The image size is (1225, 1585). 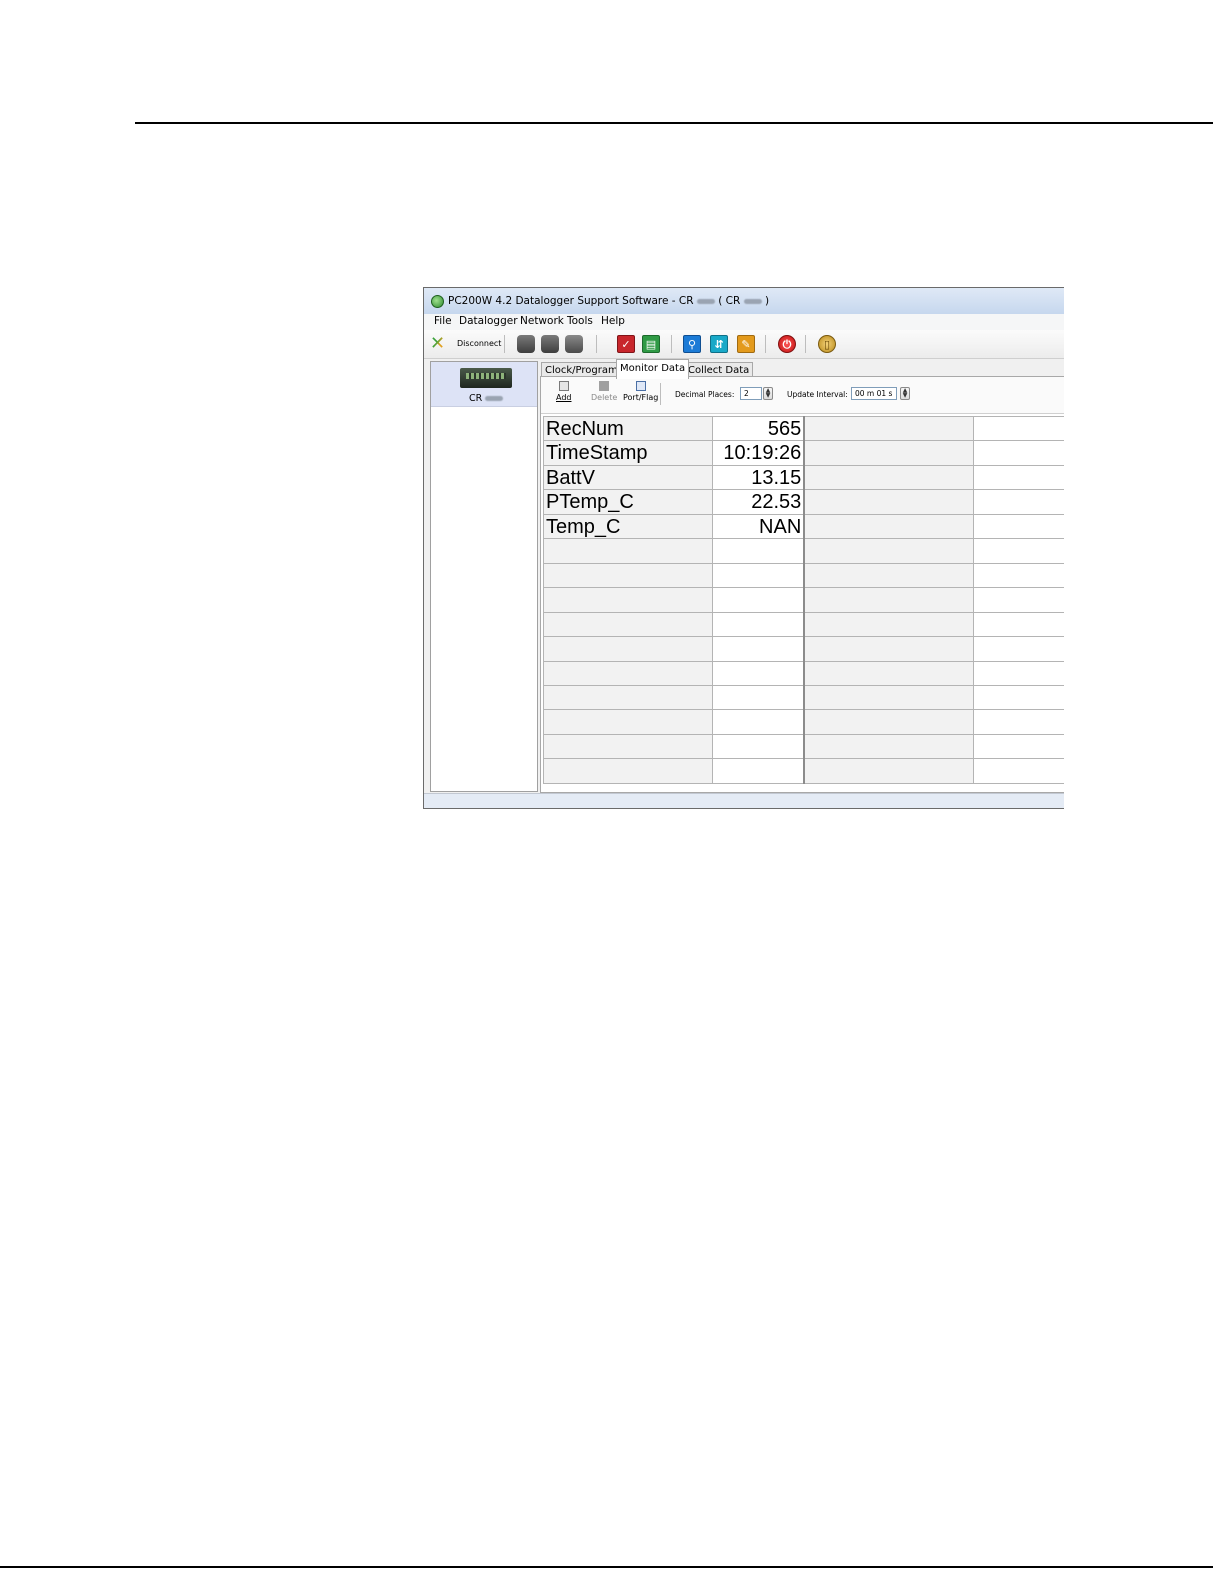 What do you see at coordinates (484, 384) in the screenshot?
I see `station-item: CR` at bounding box center [484, 384].